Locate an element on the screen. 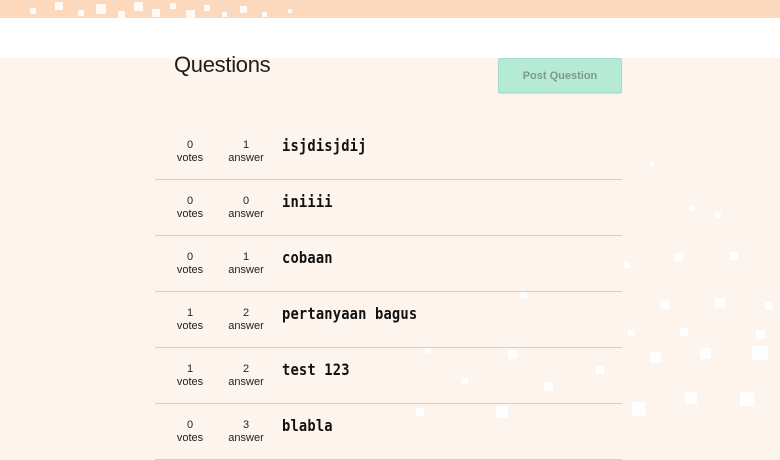  question-row: 0 votes 1 answer cobaan is located at coordinates (388, 264).